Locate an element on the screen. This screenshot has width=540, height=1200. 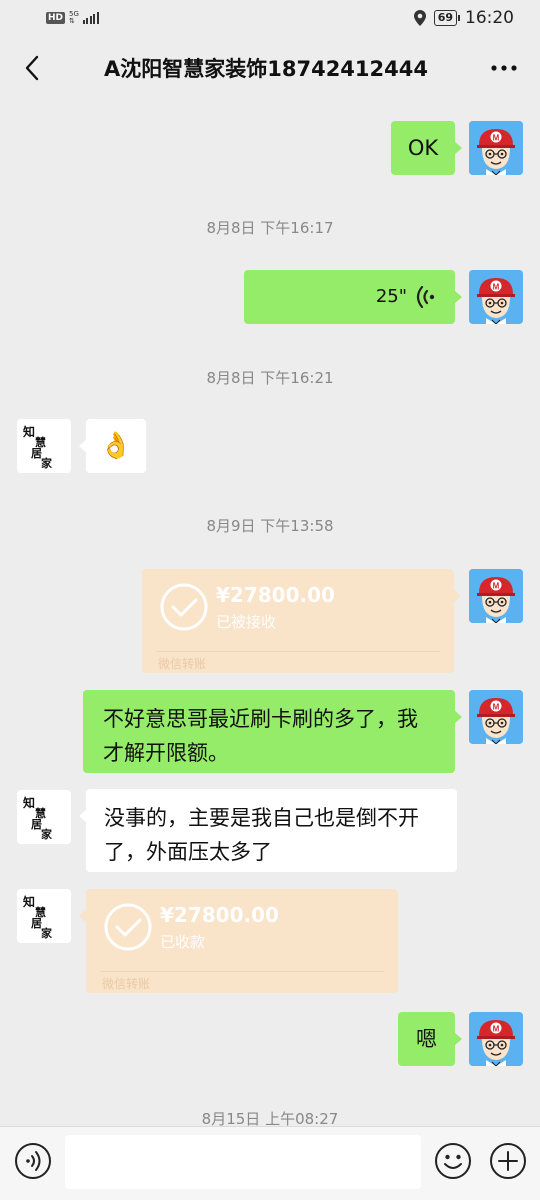
timestamp: 8月8日 下午16:17 is located at coordinates (270, 228).